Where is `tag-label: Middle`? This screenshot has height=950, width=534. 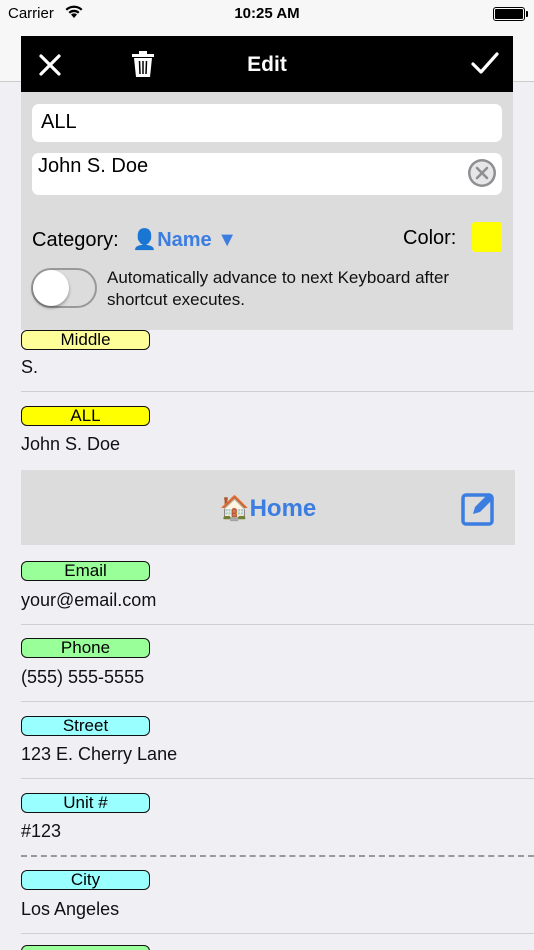 tag-label: Middle is located at coordinates (85, 340).